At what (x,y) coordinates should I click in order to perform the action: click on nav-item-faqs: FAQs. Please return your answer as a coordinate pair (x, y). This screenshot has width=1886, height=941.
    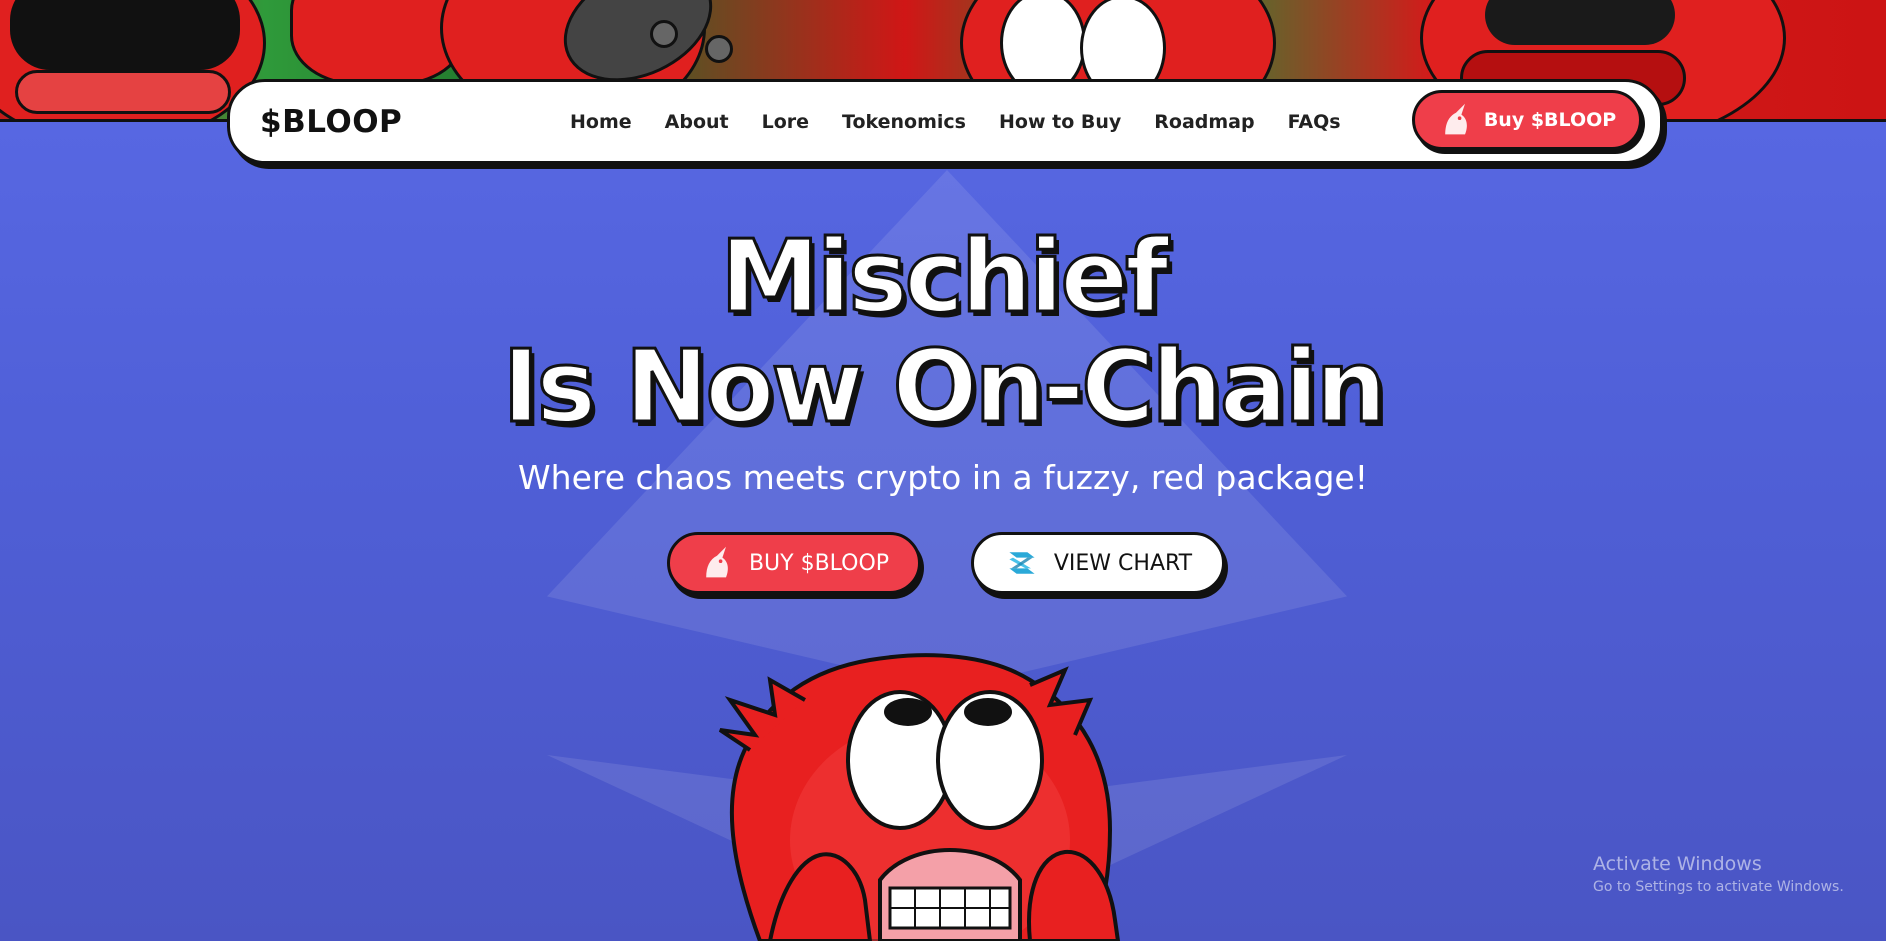
    Looking at the image, I should click on (1314, 122).